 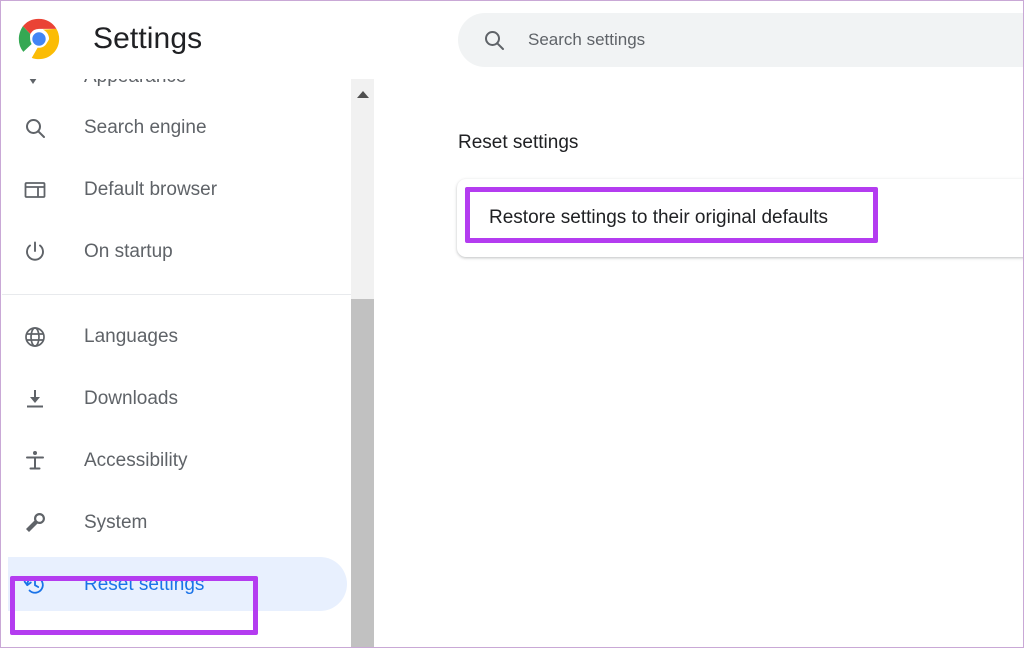 What do you see at coordinates (135, 83) in the screenshot?
I see `sidebar-item-label: Appearance` at bounding box center [135, 83].